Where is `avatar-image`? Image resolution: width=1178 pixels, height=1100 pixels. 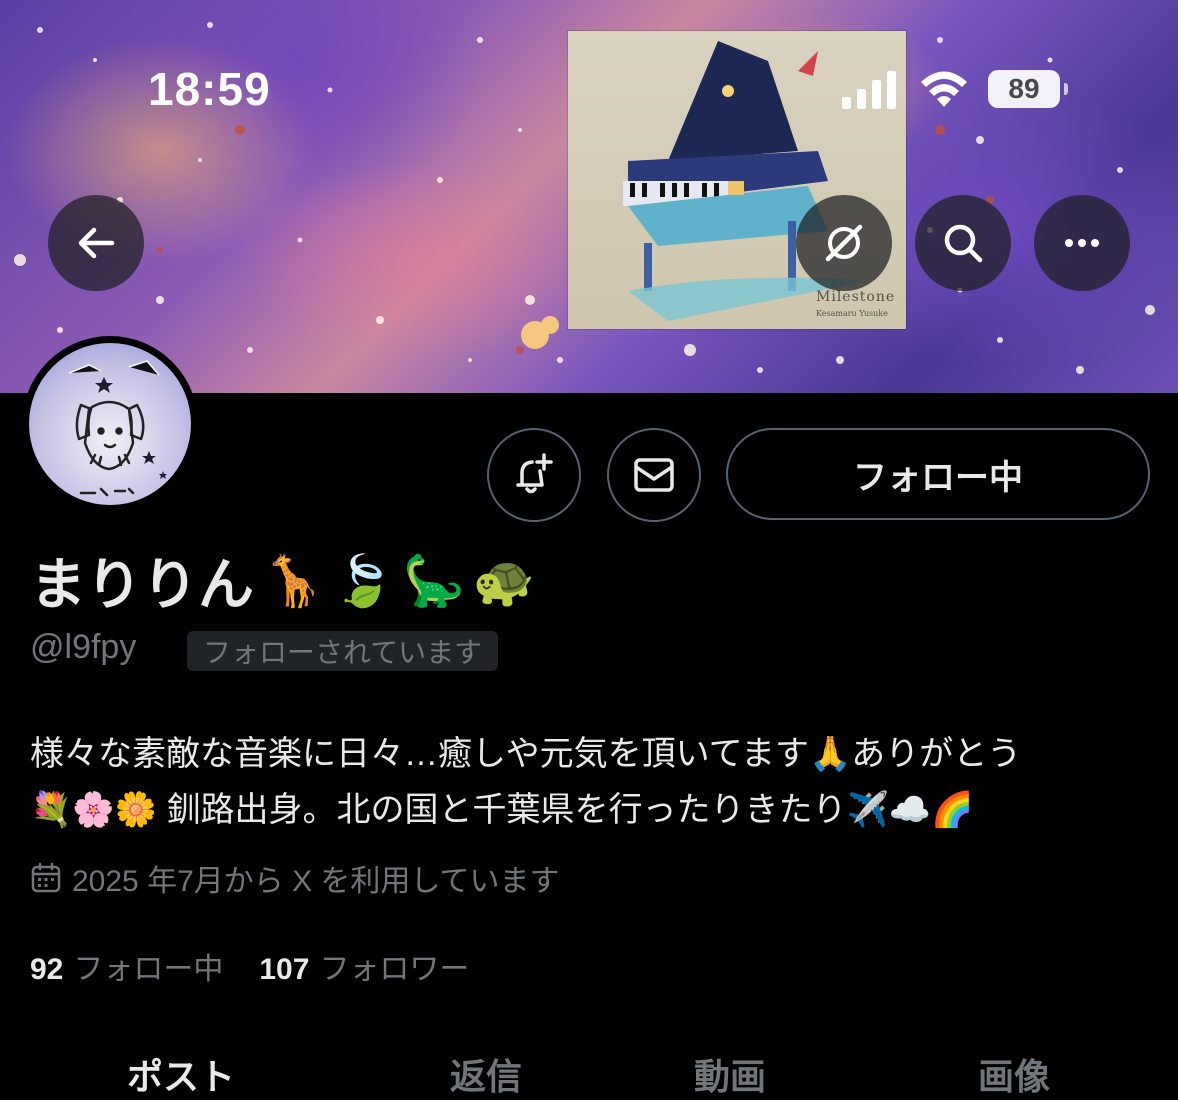
avatar-image is located at coordinates (110, 424).